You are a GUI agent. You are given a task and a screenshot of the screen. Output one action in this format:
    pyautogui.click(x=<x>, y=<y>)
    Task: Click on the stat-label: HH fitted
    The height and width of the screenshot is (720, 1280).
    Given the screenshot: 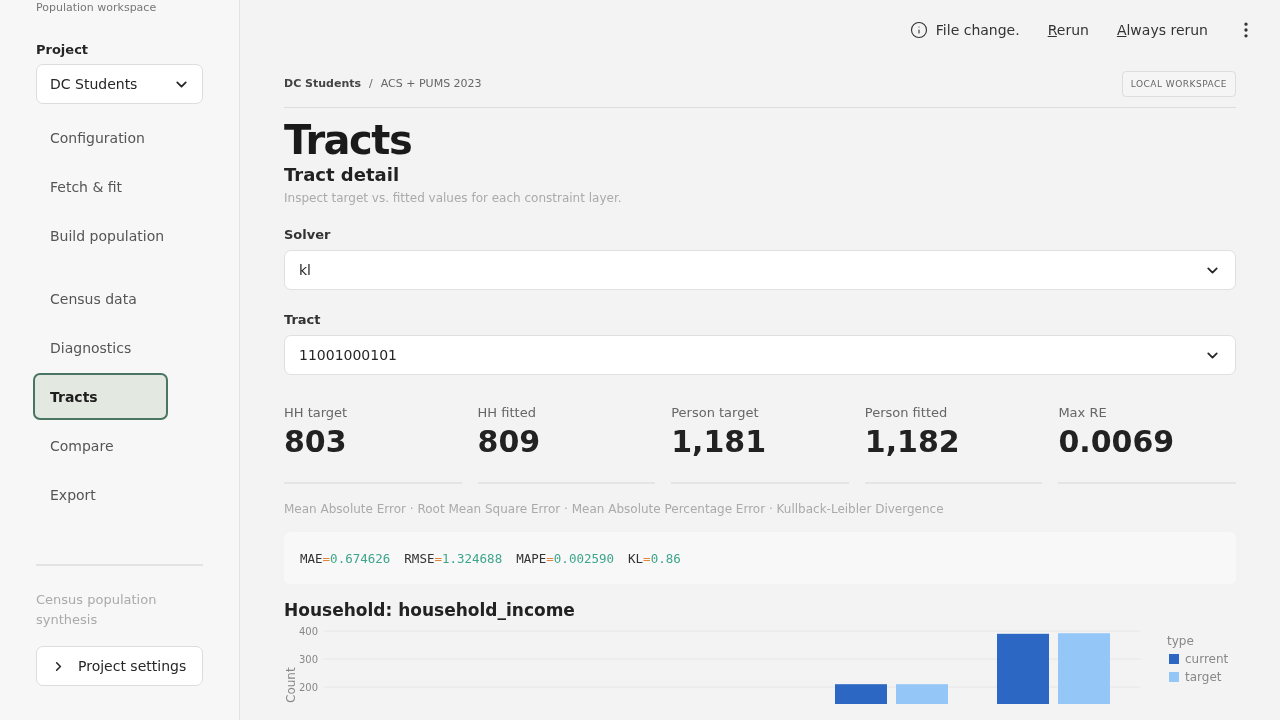 What is the action you would take?
    pyautogui.click(x=507, y=412)
    